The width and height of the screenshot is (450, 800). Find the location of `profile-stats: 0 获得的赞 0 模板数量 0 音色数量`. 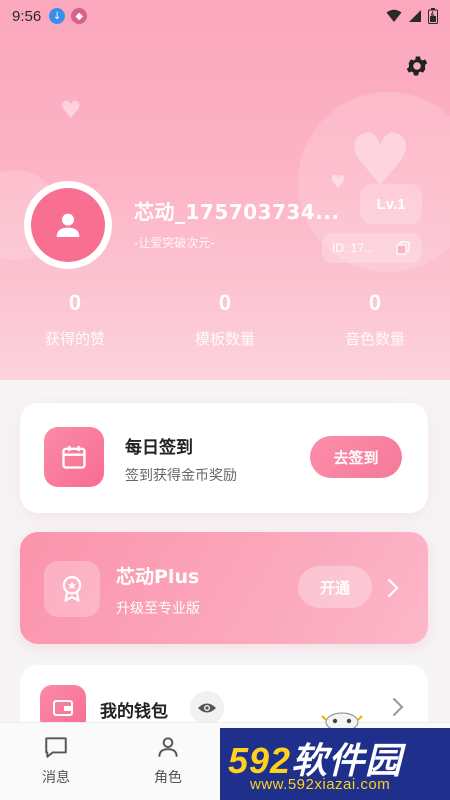

profile-stats: 0 获得的赞 0 模板数量 0 音色数量 is located at coordinates (225, 319).